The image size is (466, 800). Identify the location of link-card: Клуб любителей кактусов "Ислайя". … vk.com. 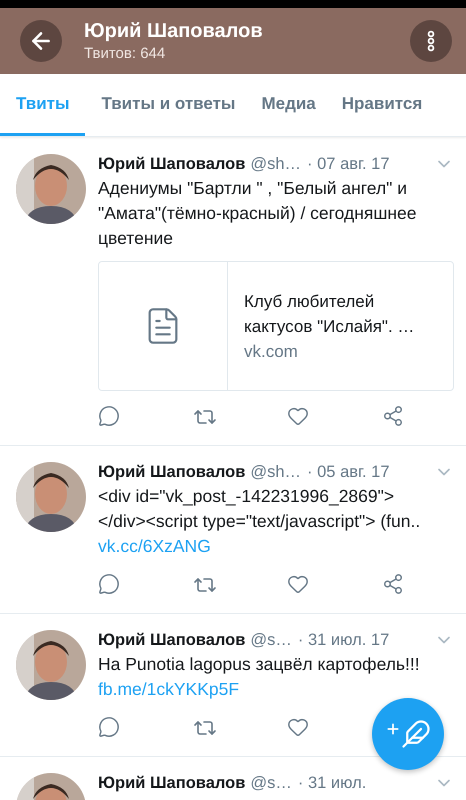
(276, 326).